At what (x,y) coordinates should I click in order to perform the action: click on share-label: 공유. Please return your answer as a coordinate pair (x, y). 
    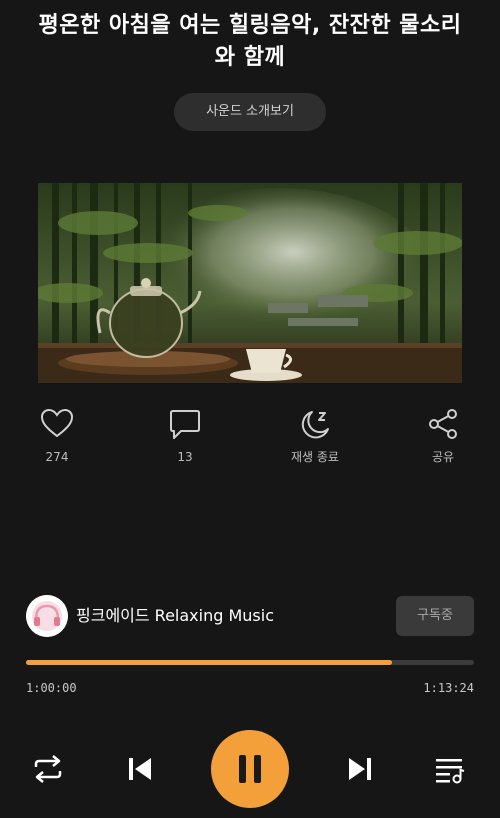
    Looking at the image, I should click on (443, 457).